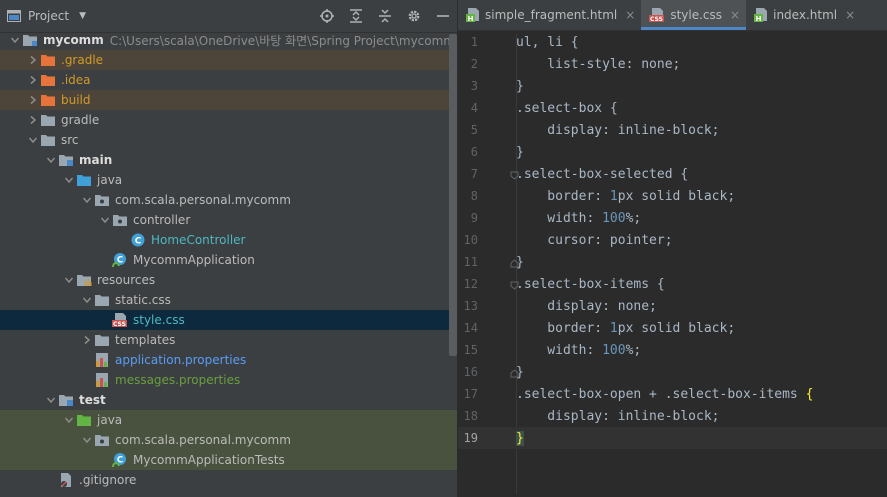 This screenshot has height=497, width=887. Describe the element at coordinates (110, 180) in the screenshot. I see `tree-item-label: java` at that location.